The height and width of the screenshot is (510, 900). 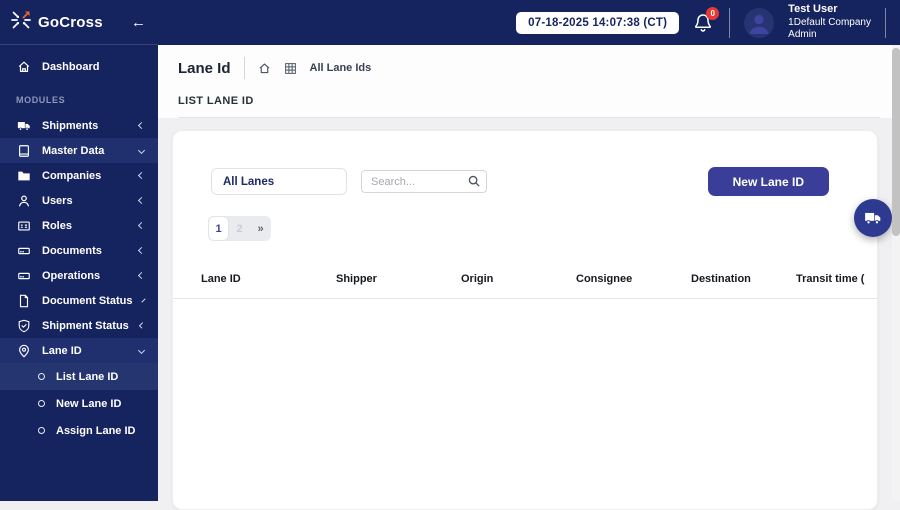 What do you see at coordinates (57, 225) in the screenshot?
I see `sidebar-item-label: Roles` at bounding box center [57, 225].